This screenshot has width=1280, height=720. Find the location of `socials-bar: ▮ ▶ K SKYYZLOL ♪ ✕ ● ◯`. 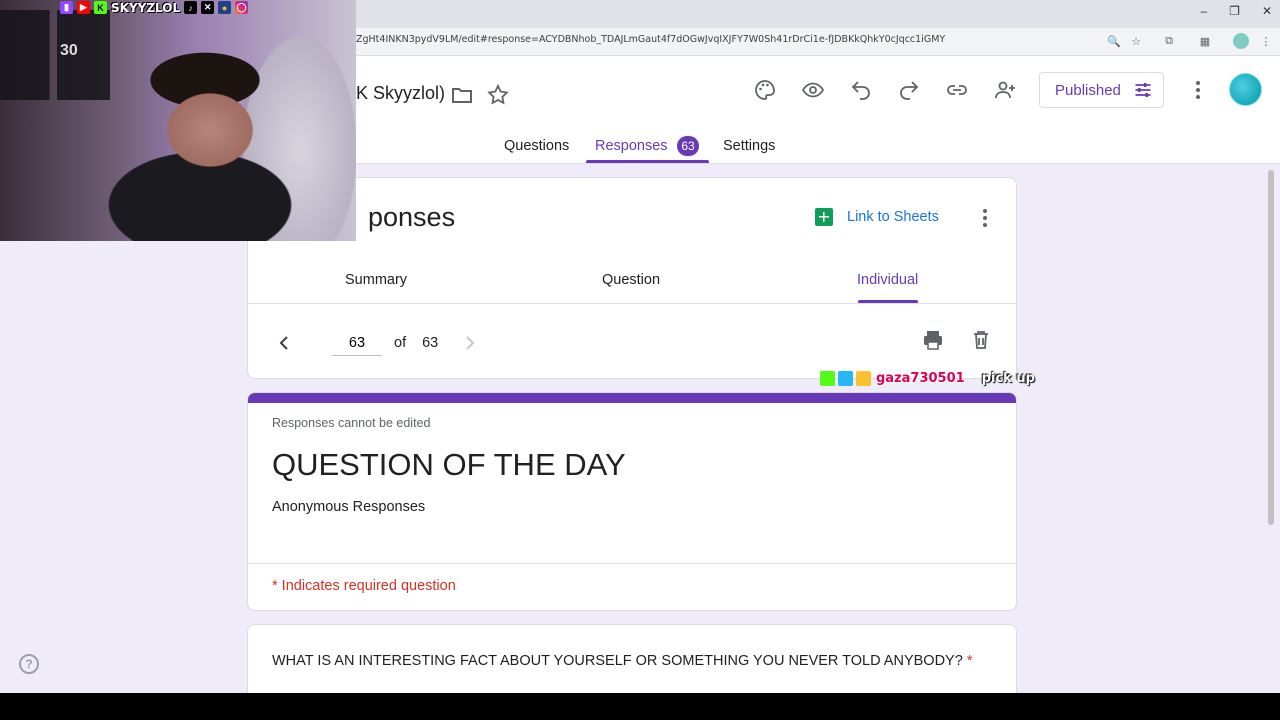

socials-bar: ▮ ▶ K SKYYZLOL ♪ ✕ ● ◯ is located at coordinates (154, 7).